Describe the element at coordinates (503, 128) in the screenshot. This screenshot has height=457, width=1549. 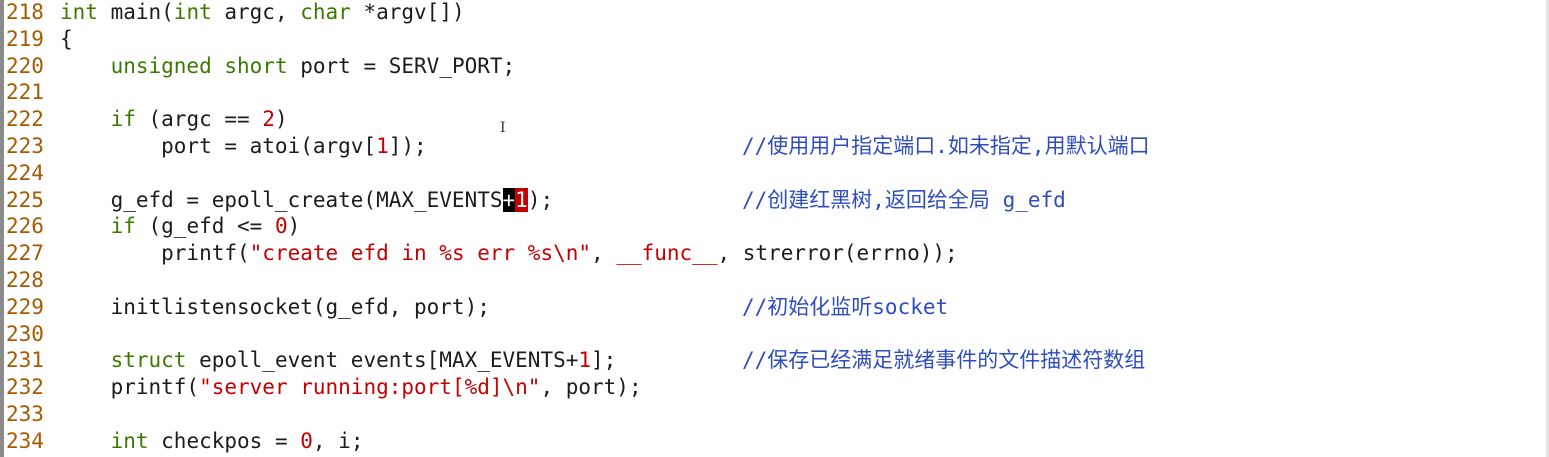
I see `mouse-ibeam-icon: I` at that location.